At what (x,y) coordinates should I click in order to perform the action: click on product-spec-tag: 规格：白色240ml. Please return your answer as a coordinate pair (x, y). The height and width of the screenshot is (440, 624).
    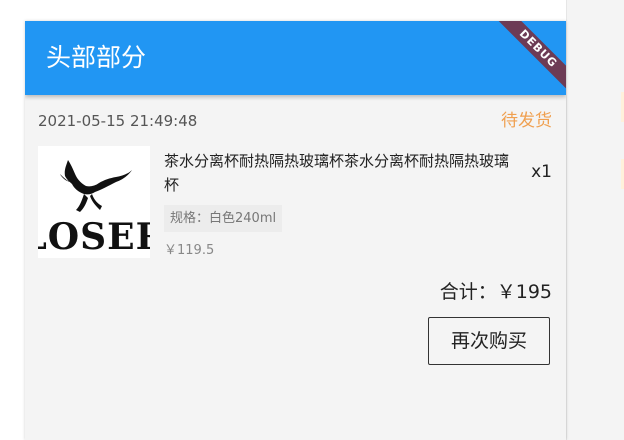
    Looking at the image, I should click on (223, 218).